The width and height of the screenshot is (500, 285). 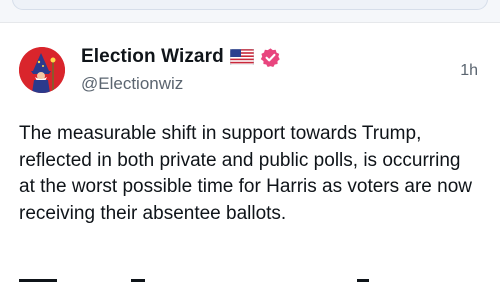 What do you see at coordinates (250, 11) in the screenshot?
I see `top-strip` at bounding box center [250, 11].